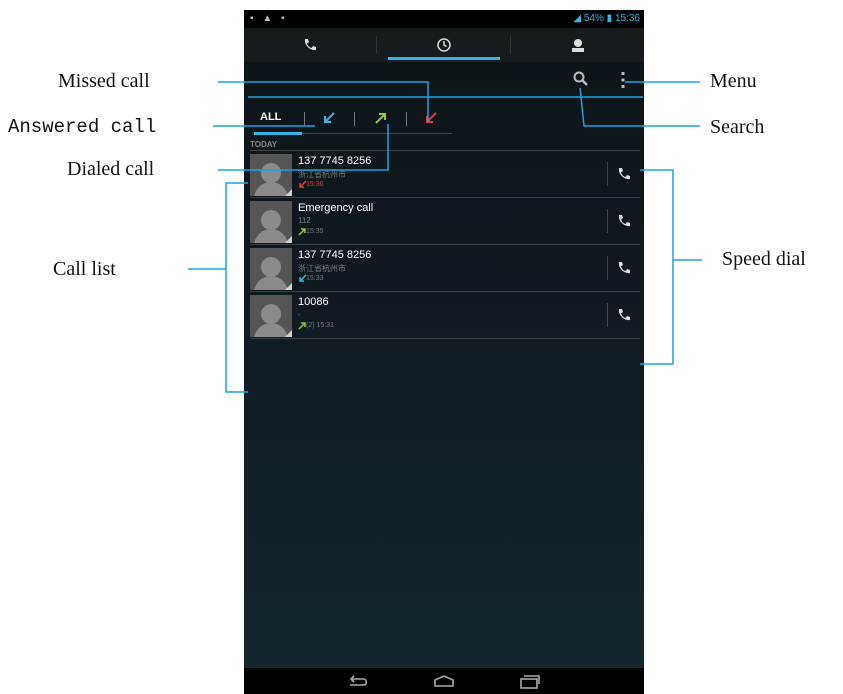 This screenshot has width=843, height=694. Describe the element at coordinates (445, 269) in the screenshot. I see `call-list-item: 137 7745 8256 浙江省杭州市 15:33` at that location.